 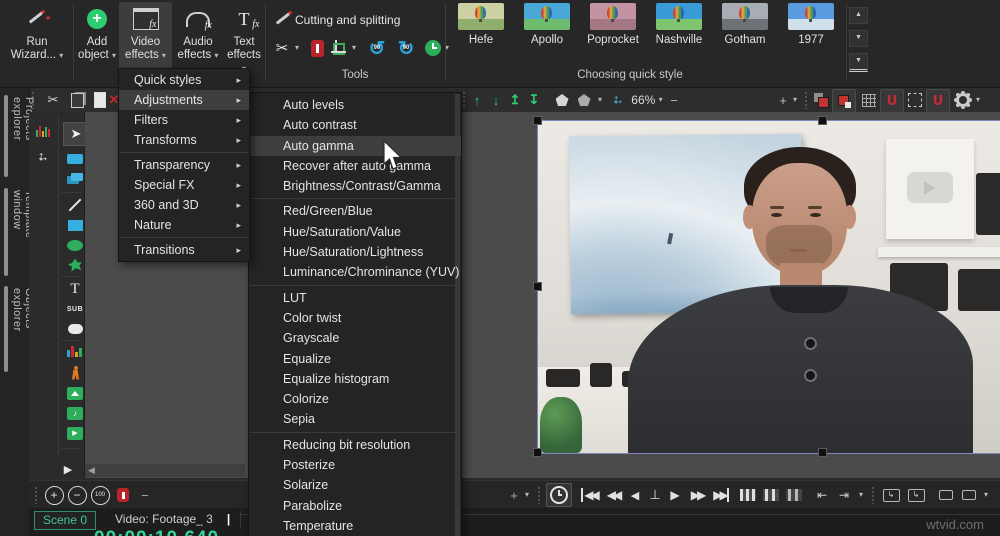 I want to click on fast-forward-button: ▶▶, so click(x=697, y=495).